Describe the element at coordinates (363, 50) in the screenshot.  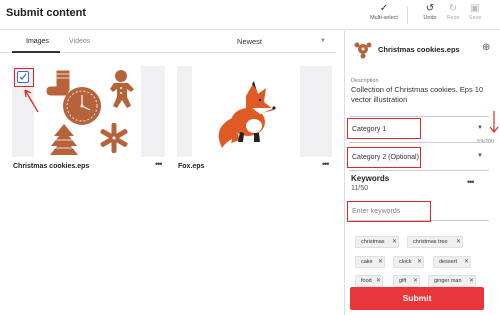
I see `cookie-file-icon` at that location.